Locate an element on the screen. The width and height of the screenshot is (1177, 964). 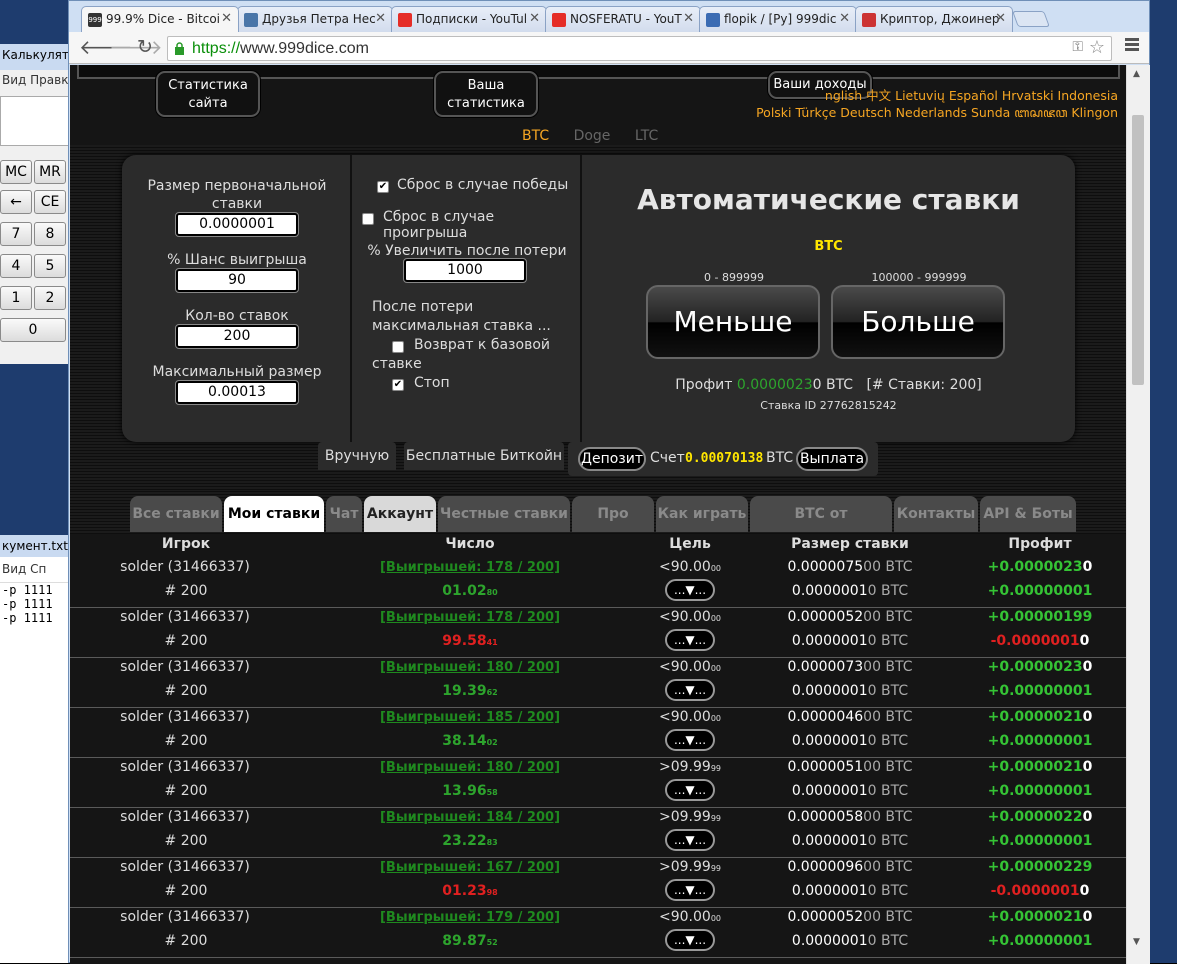
coin-doge: Doge is located at coordinates (592, 136).